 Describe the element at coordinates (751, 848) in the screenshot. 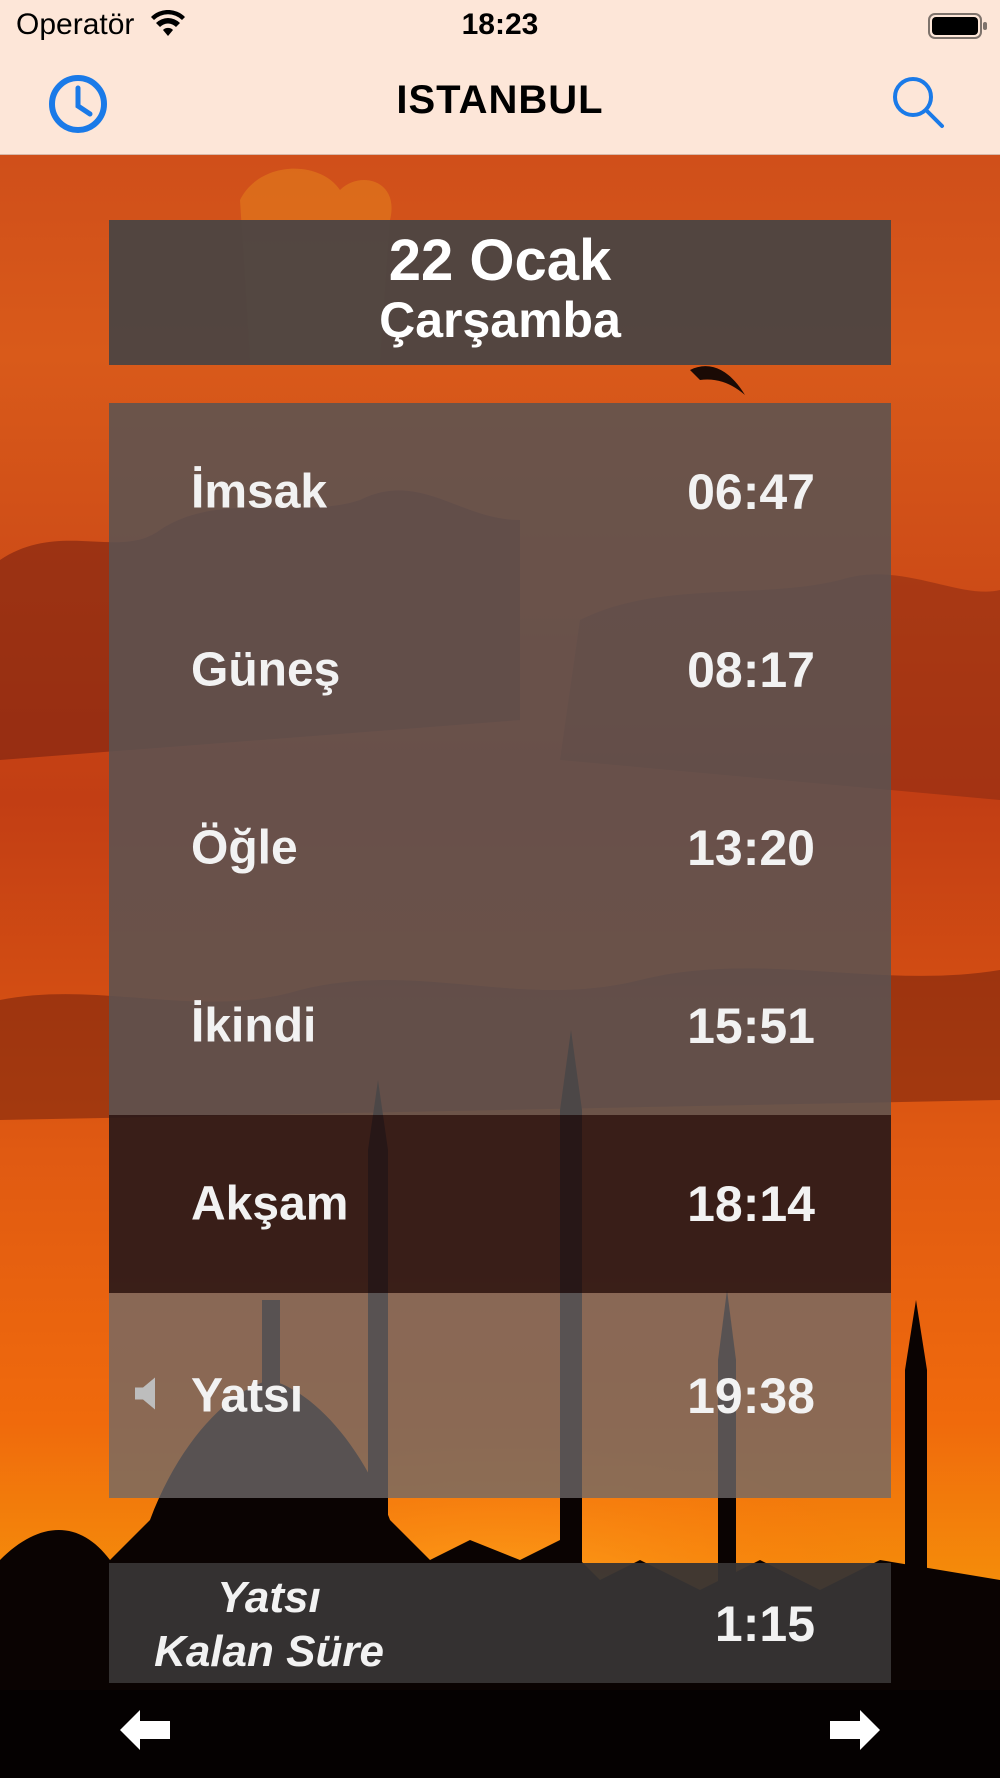

I see `prayer-time: 13:20` at that location.